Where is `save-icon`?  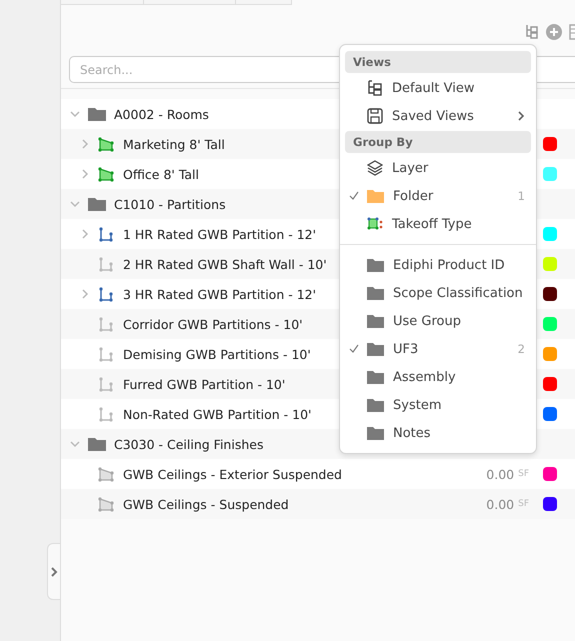
save-icon is located at coordinates (375, 116).